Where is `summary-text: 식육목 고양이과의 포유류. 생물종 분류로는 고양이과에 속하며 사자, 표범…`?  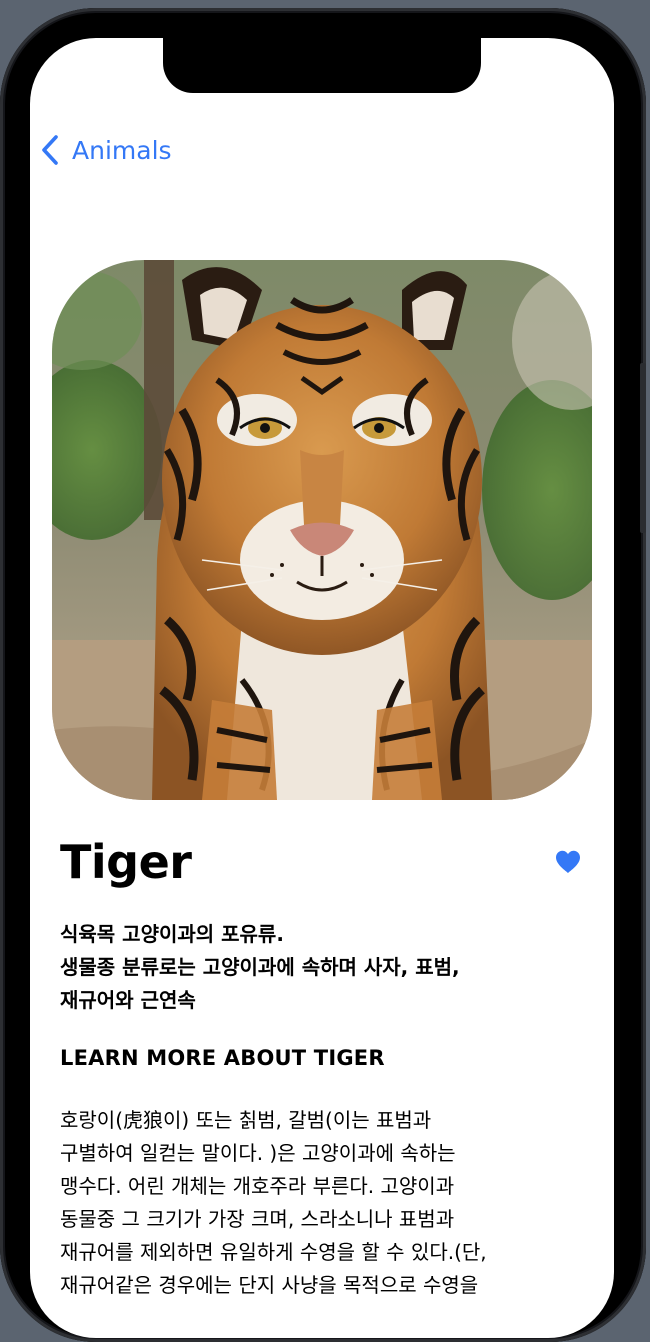
summary-text: 식육목 고양이과의 포유류. 생물종 분류로는 고양이과에 속하며 사자, 표범… is located at coordinates (322, 967).